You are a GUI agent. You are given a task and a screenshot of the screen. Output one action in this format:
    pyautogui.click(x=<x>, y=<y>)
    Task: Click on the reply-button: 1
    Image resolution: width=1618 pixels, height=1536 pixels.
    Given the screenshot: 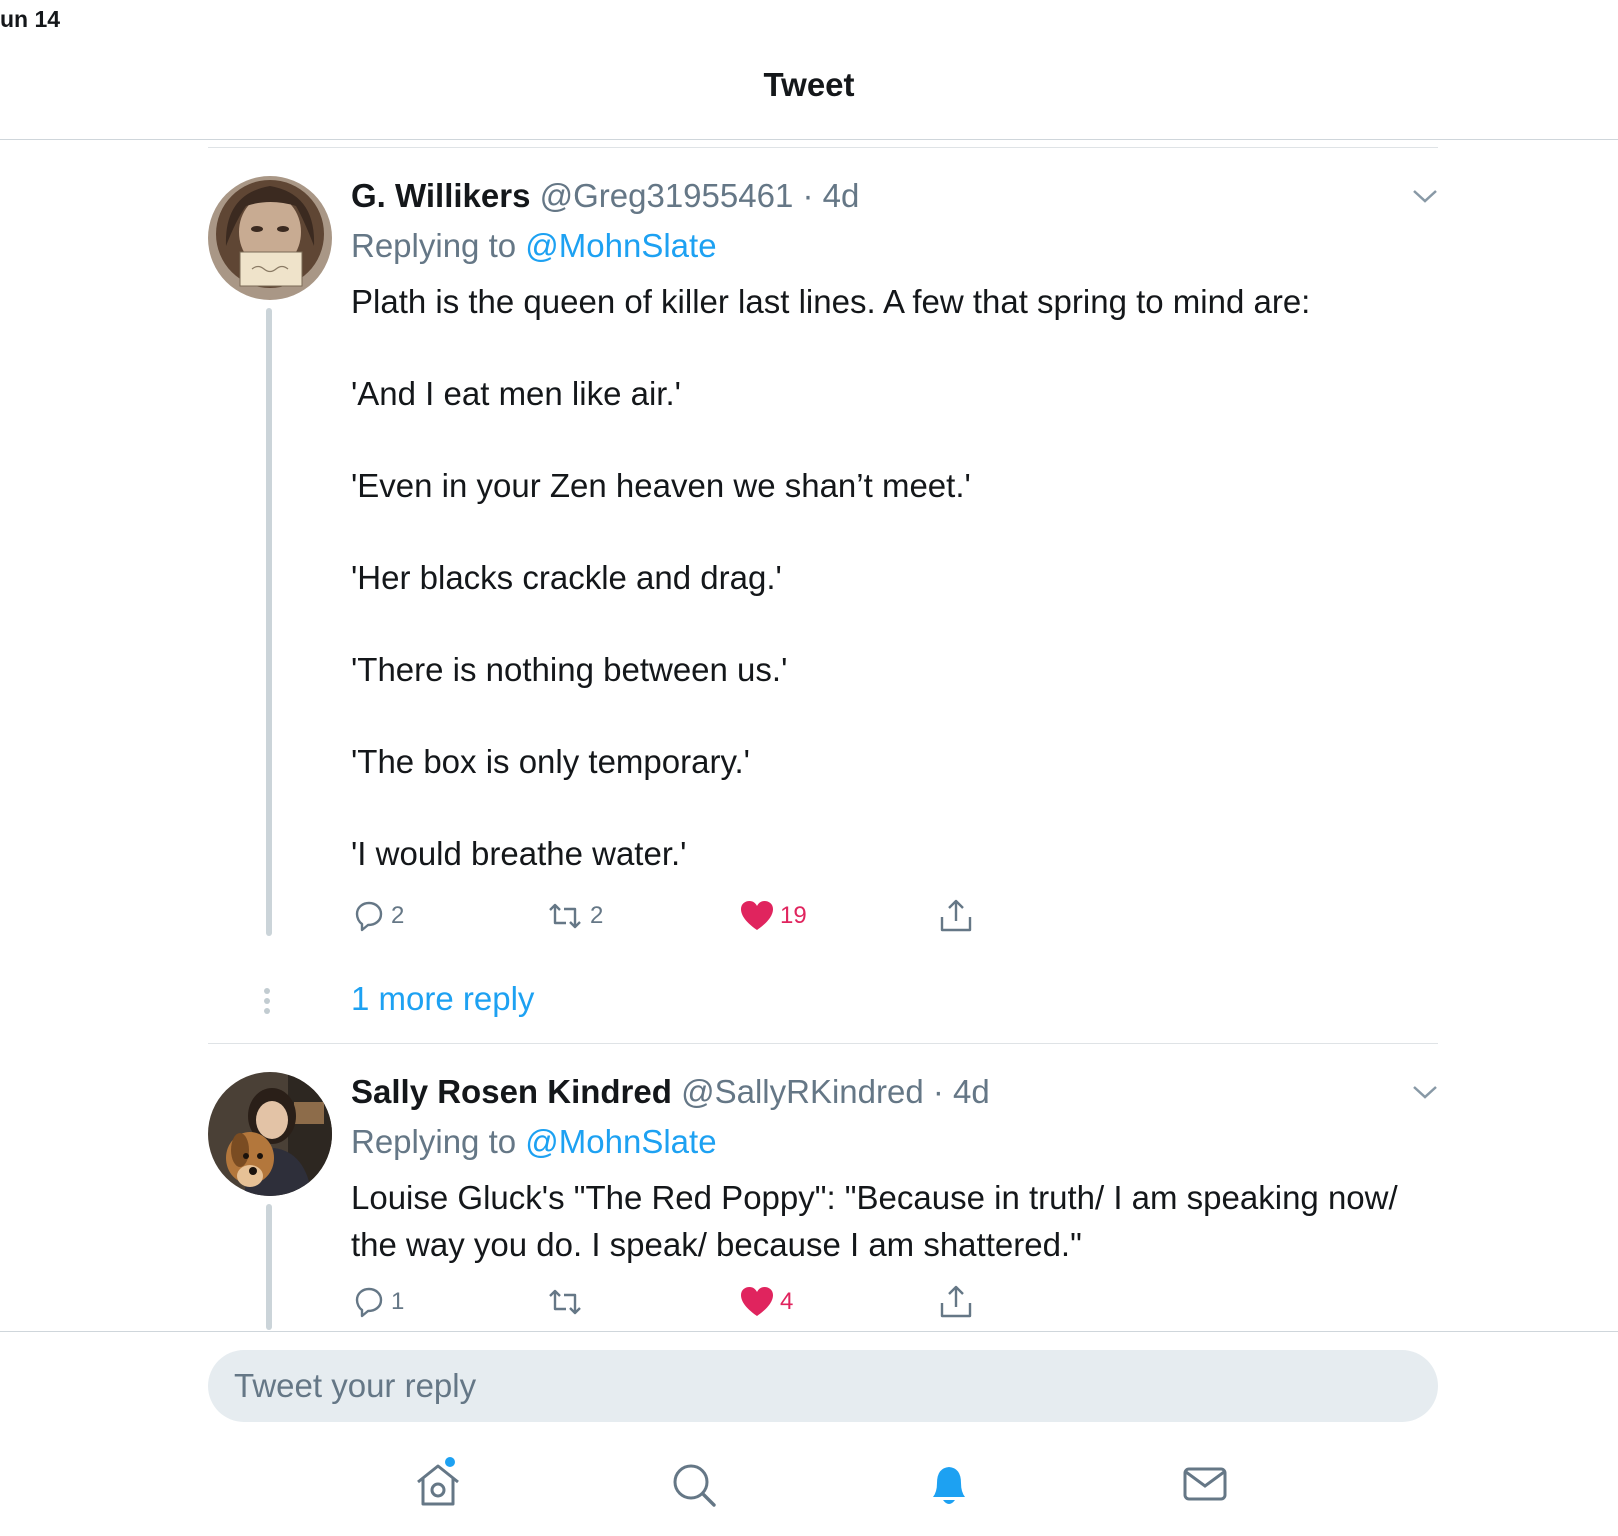 What is the action you would take?
    pyautogui.click(x=377, y=1302)
    